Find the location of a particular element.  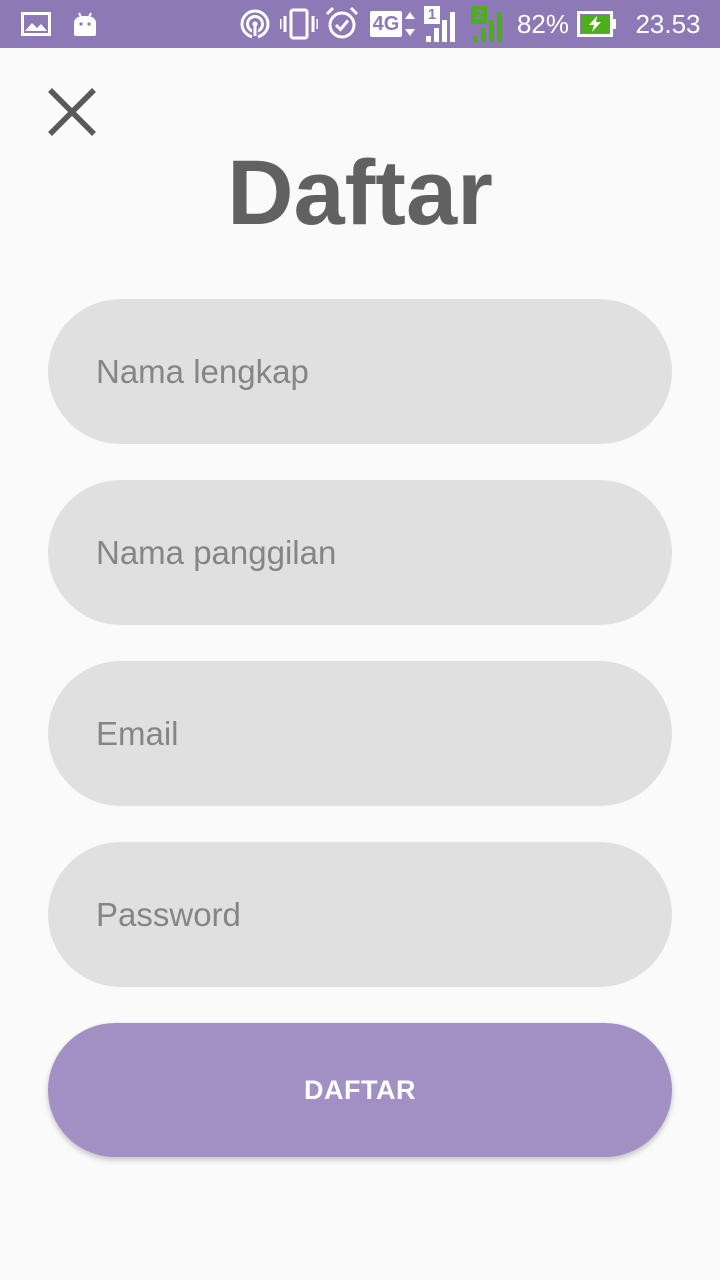

email-field is located at coordinates (360, 733).